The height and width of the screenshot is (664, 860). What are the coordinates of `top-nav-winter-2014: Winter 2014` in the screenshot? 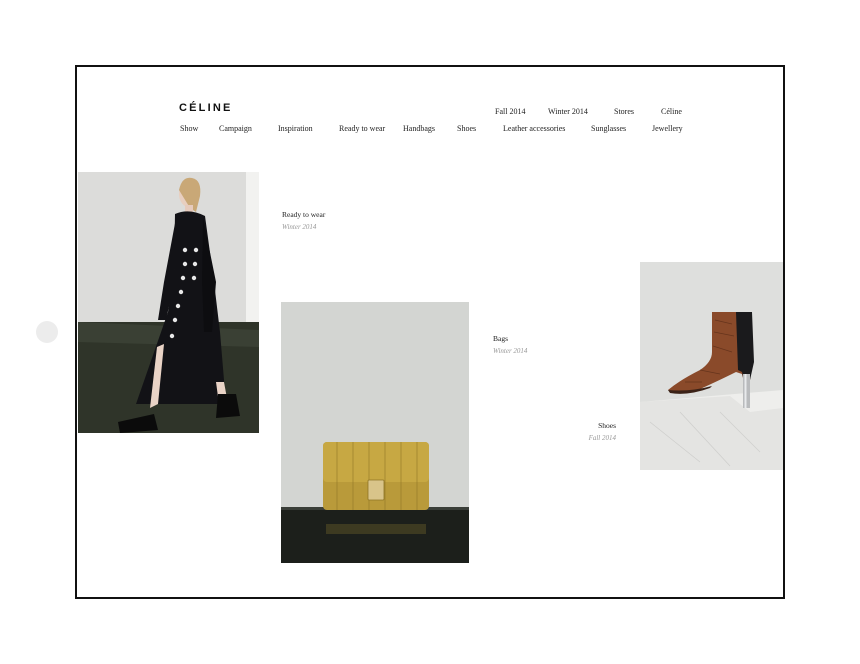 It's located at (568, 111).